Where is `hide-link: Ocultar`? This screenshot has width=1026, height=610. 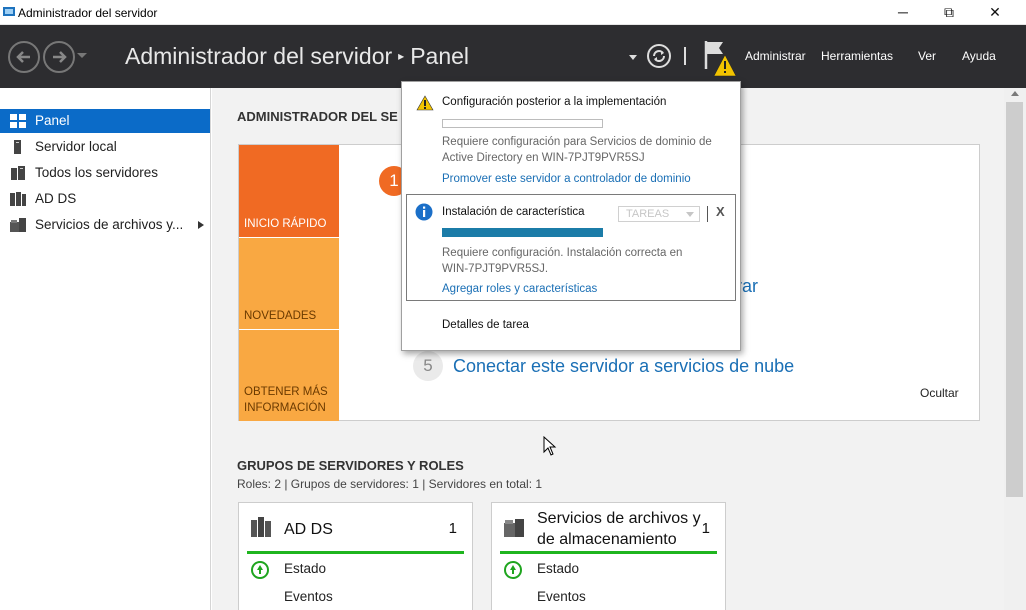 hide-link: Ocultar is located at coordinates (939, 393).